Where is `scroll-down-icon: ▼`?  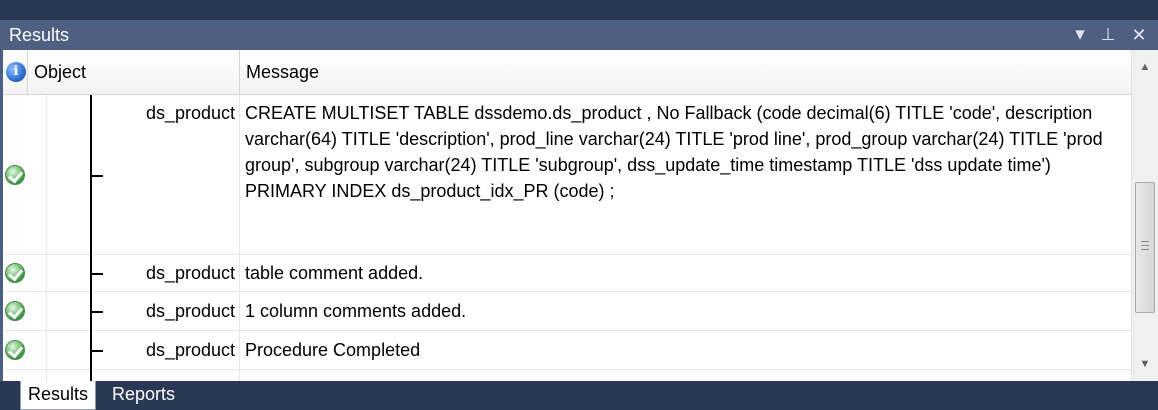 scroll-down-icon: ▼ is located at coordinates (1145, 364).